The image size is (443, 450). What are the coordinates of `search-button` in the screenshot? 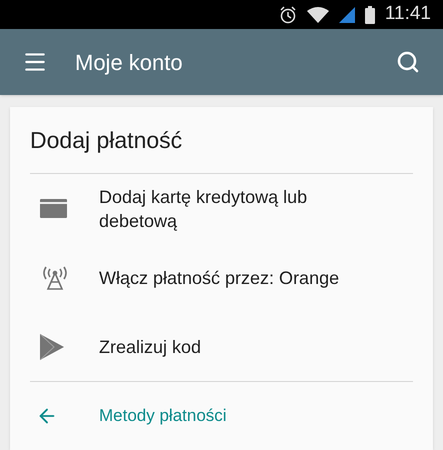 It's located at (408, 62).